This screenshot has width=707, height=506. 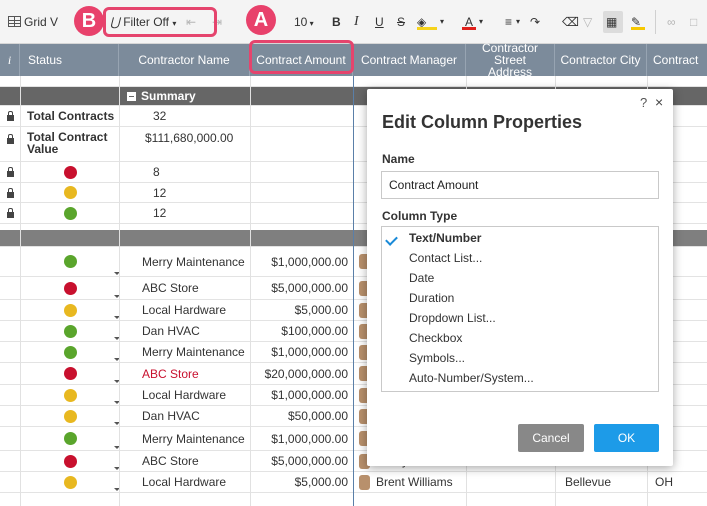 I want to click on close-icon: ×, so click(x=659, y=102).